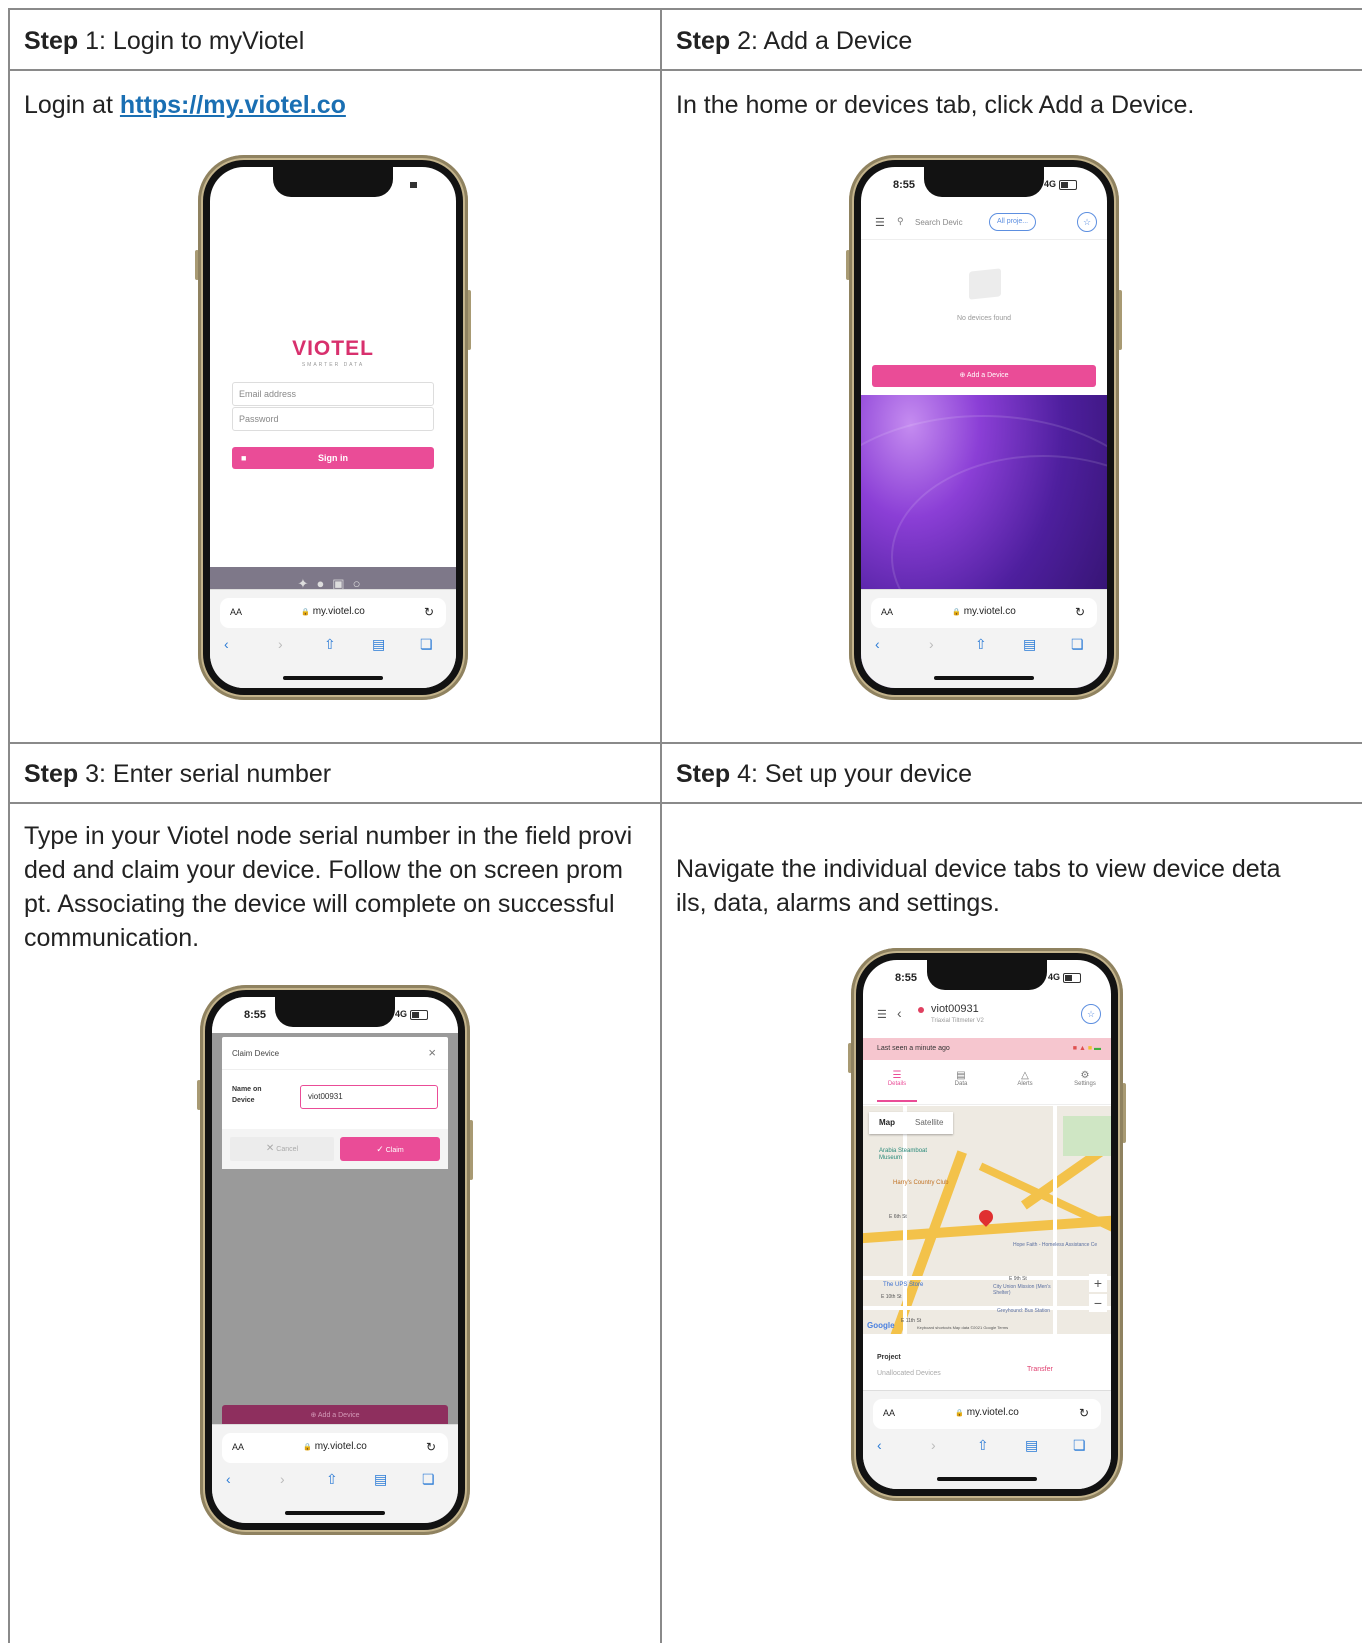 The height and width of the screenshot is (1643, 1362). I want to click on project-label: Project, so click(889, 1357).